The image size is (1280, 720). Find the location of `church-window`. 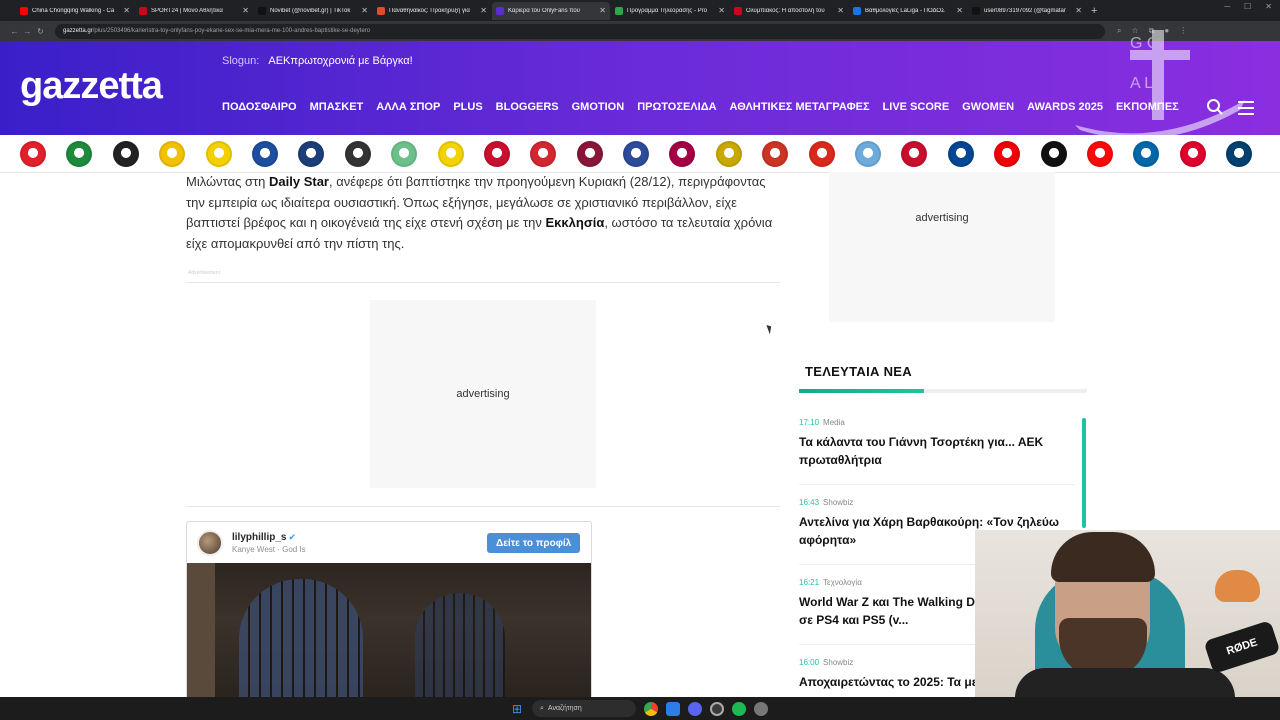

church-window is located at coordinates (460, 646).